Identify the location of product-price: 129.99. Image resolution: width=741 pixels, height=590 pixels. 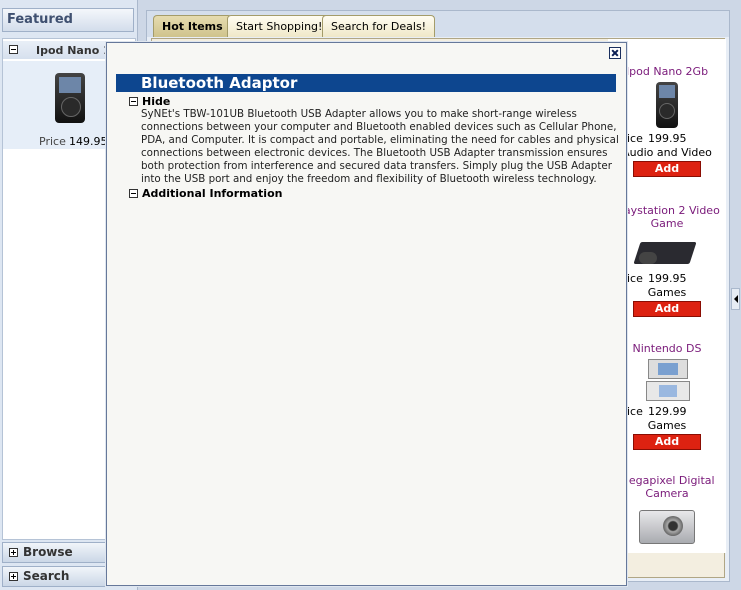
(667, 411).